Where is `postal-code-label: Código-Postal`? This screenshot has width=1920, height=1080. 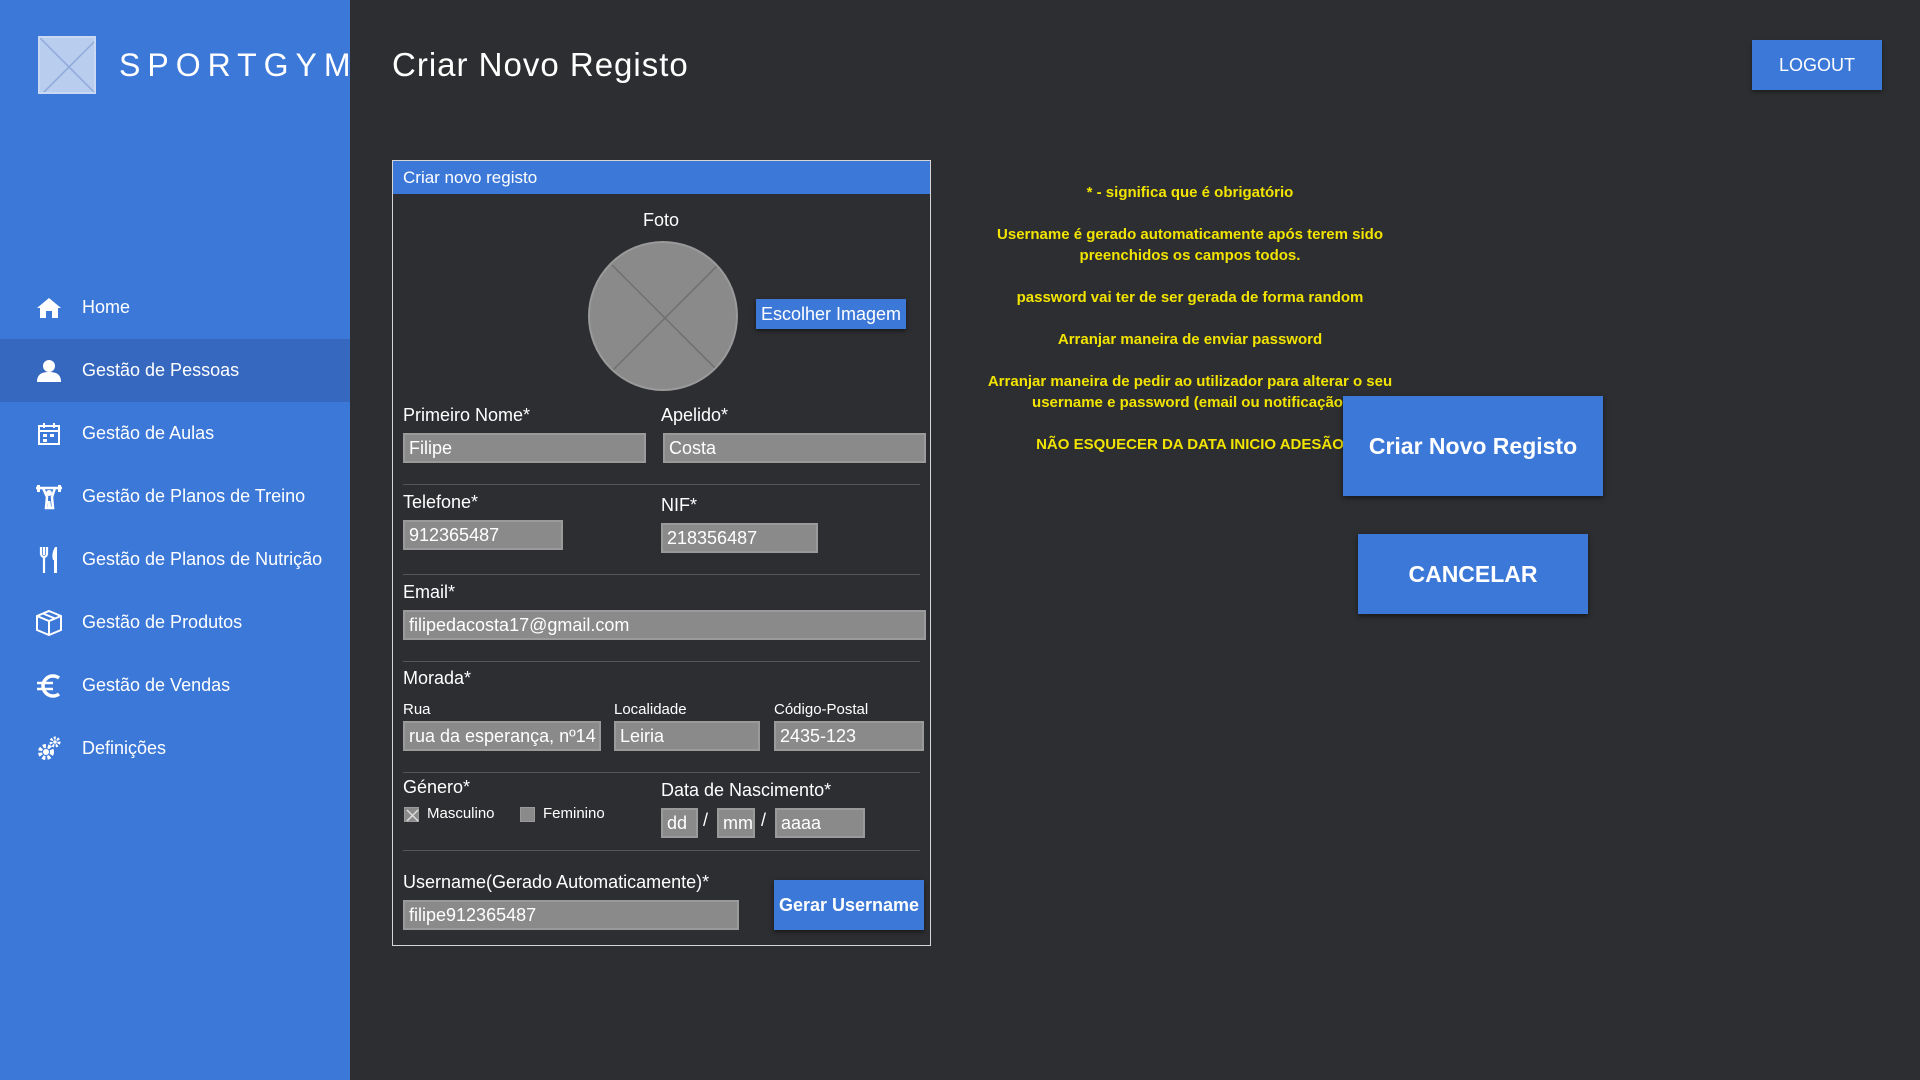 postal-code-label: Código-Postal is located at coordinates (821, 709).